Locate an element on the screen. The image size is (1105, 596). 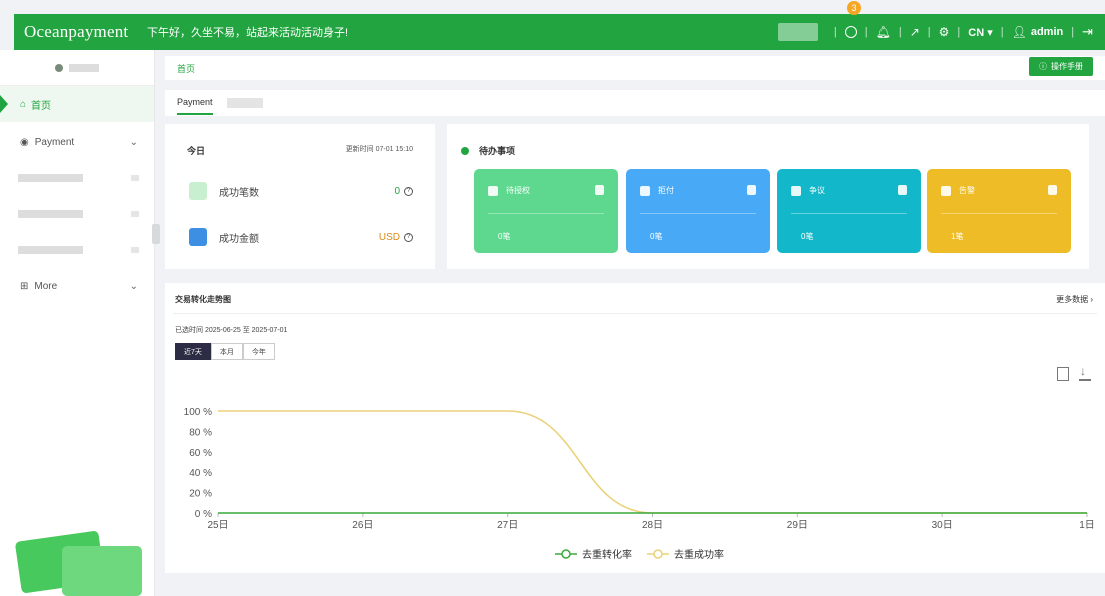
manual-button: ⓘ 操作手册 is located at coordinates (1061, 66).